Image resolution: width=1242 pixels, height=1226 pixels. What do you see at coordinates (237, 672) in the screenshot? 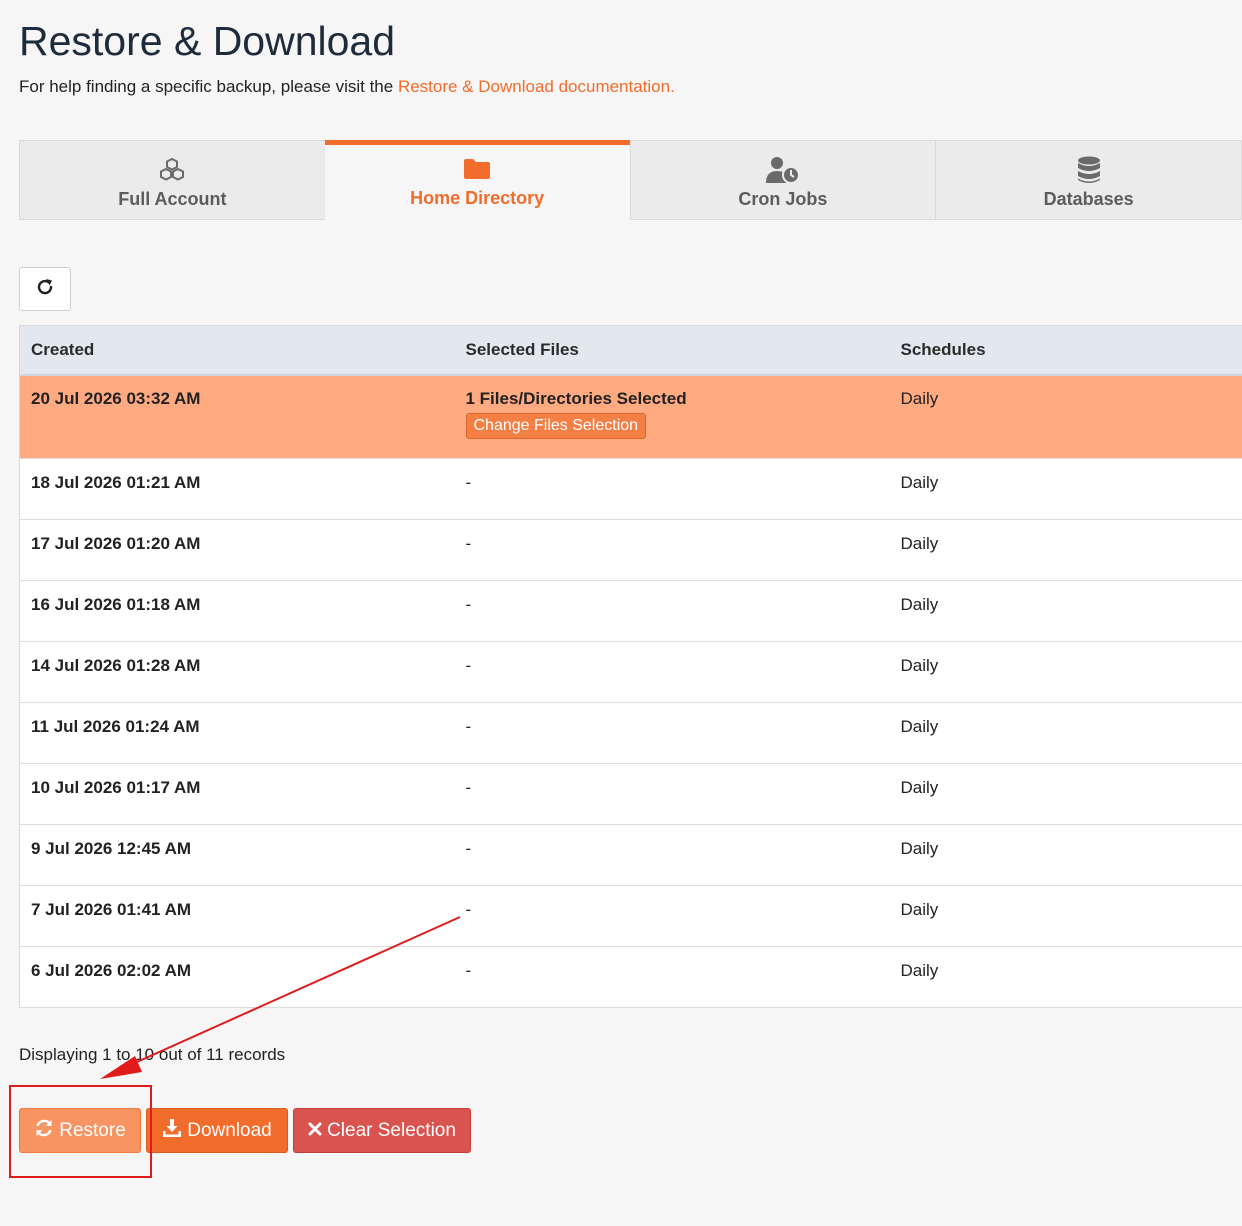
I see `cell-created: 14 Jul 2026 01:28 AM` at bounding box center [237, 672].